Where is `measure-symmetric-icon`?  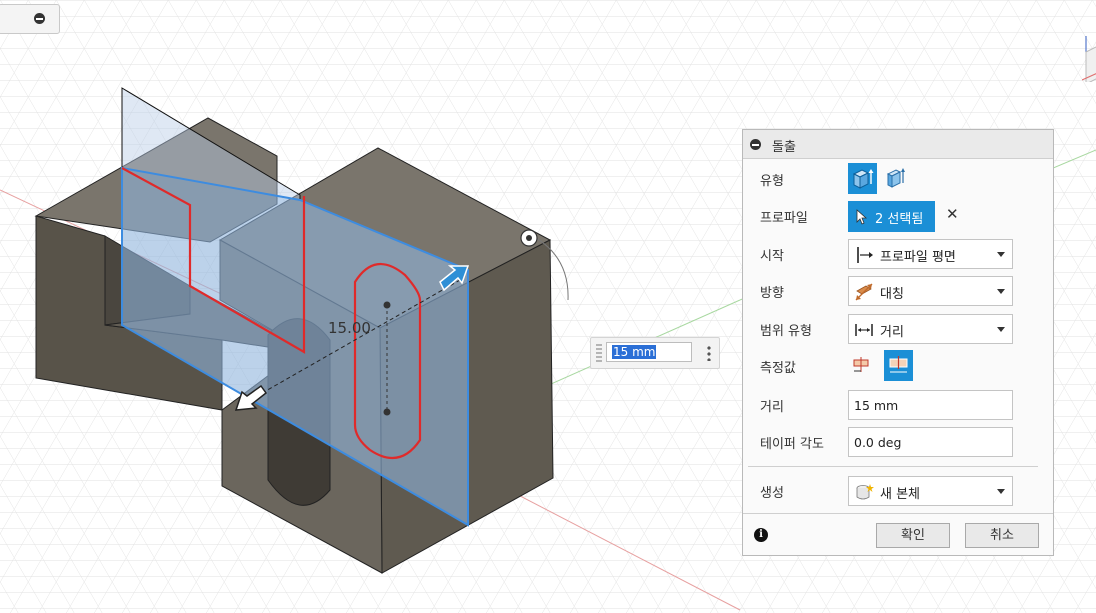
measure-symmetric-icon is located at coordinates (898, 364).